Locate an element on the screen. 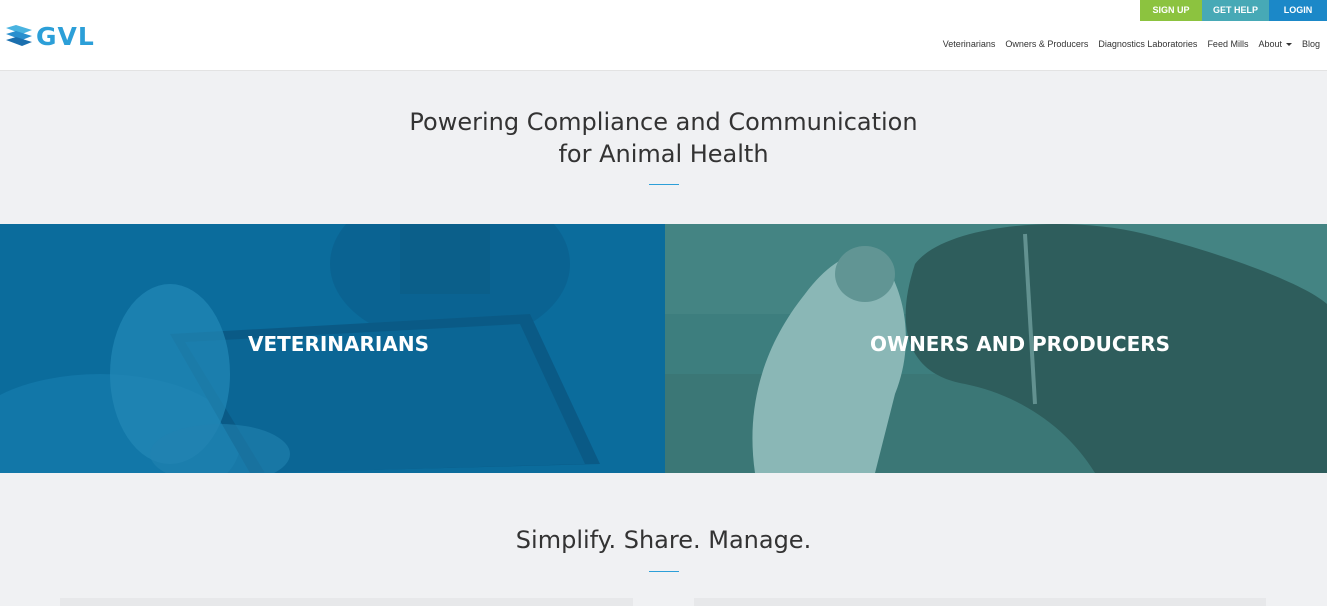 The width and height of the screenshot is (1327, 606). chevron-down-icon is located at coordinates (1288, 44).